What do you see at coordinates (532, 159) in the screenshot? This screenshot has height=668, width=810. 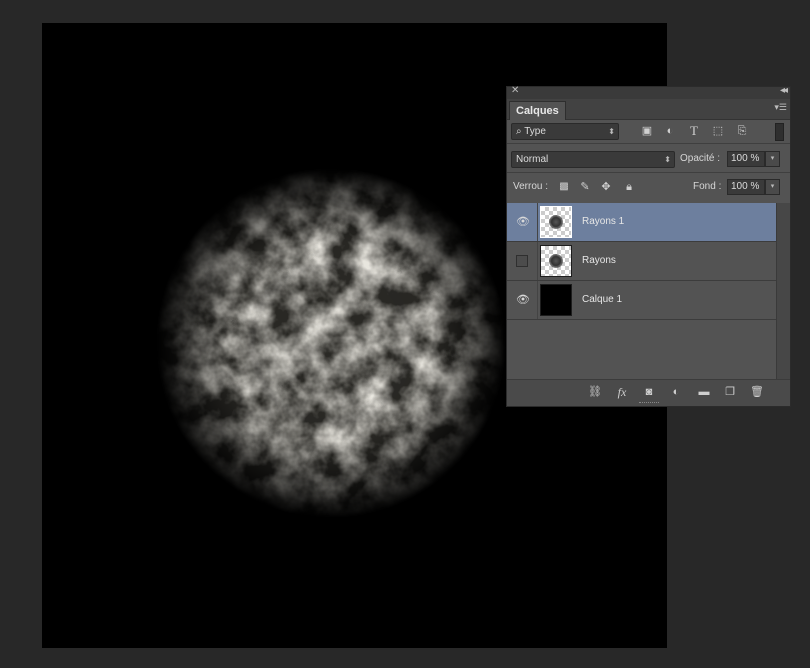 I see `blend-mode-value: Normal` at bounding box center [532, 159].